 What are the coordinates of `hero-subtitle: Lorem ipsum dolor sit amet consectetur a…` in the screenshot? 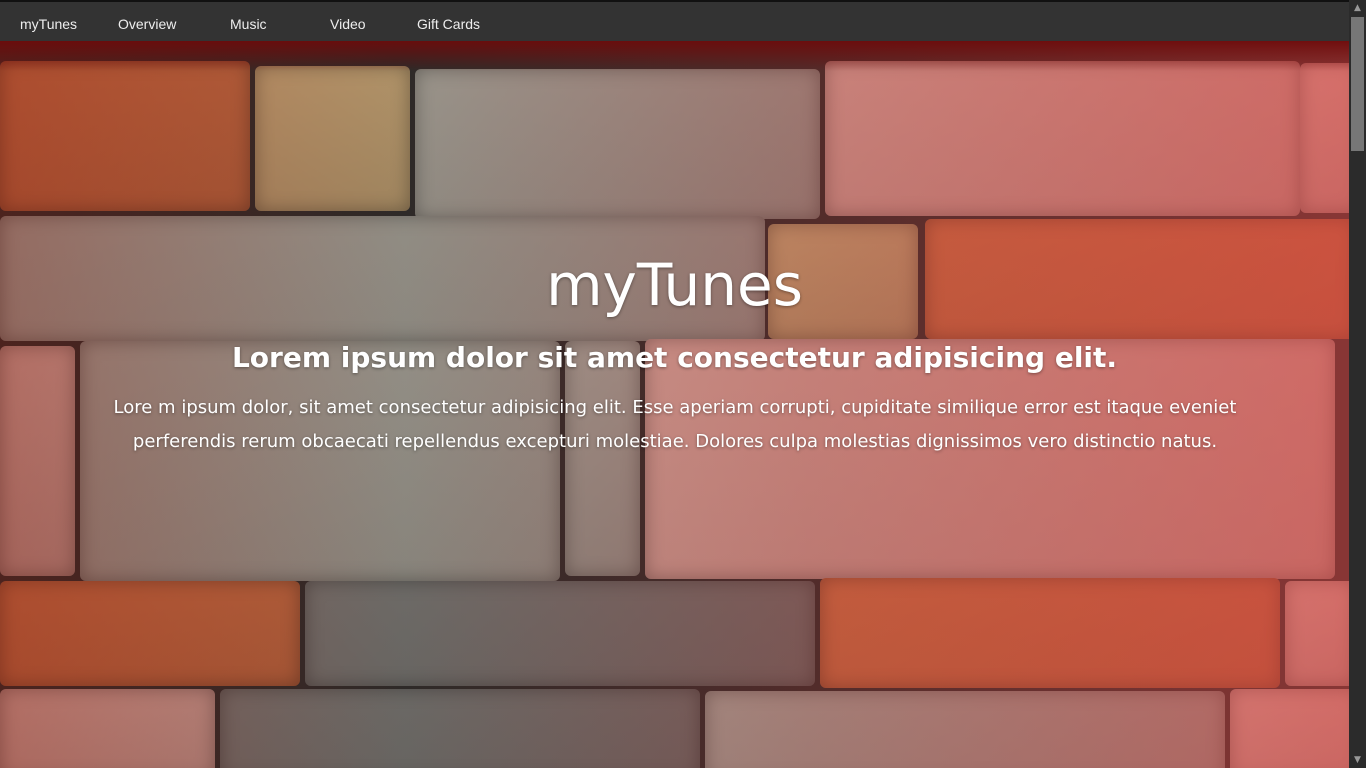 It's located at (674, 357).